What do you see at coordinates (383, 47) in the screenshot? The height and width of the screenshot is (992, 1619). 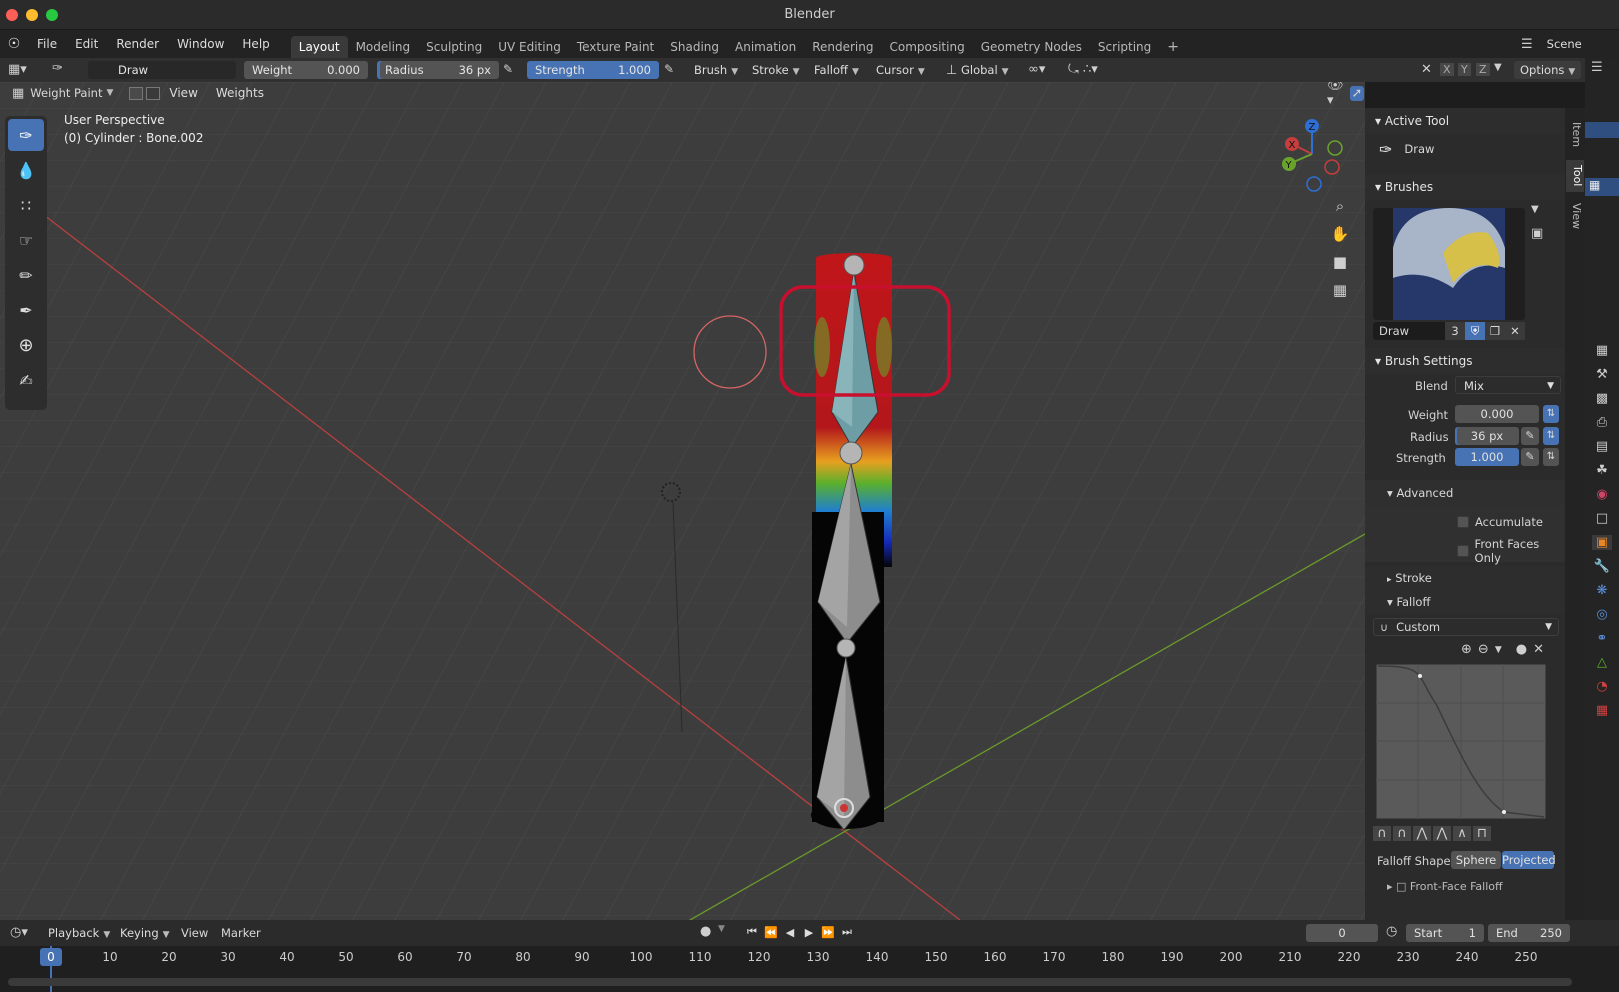 I see `tab-modeling: Modeling` at bounding box center [383, 47].